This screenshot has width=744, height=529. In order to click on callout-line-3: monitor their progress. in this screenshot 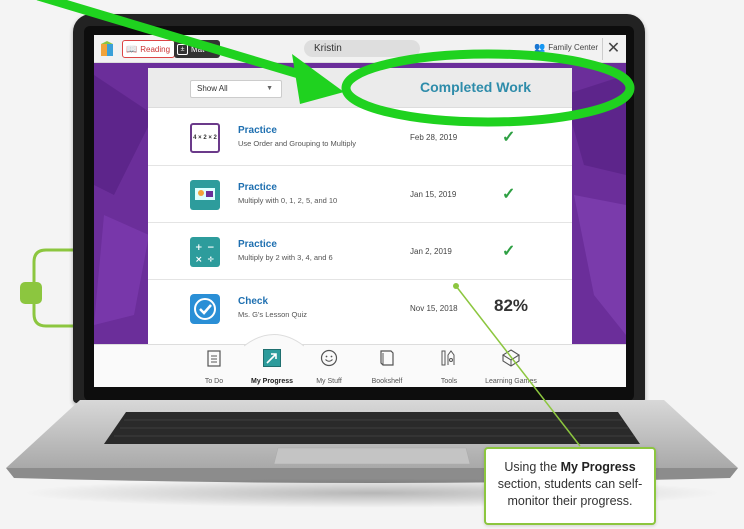, I will do `click(570, 501)`.